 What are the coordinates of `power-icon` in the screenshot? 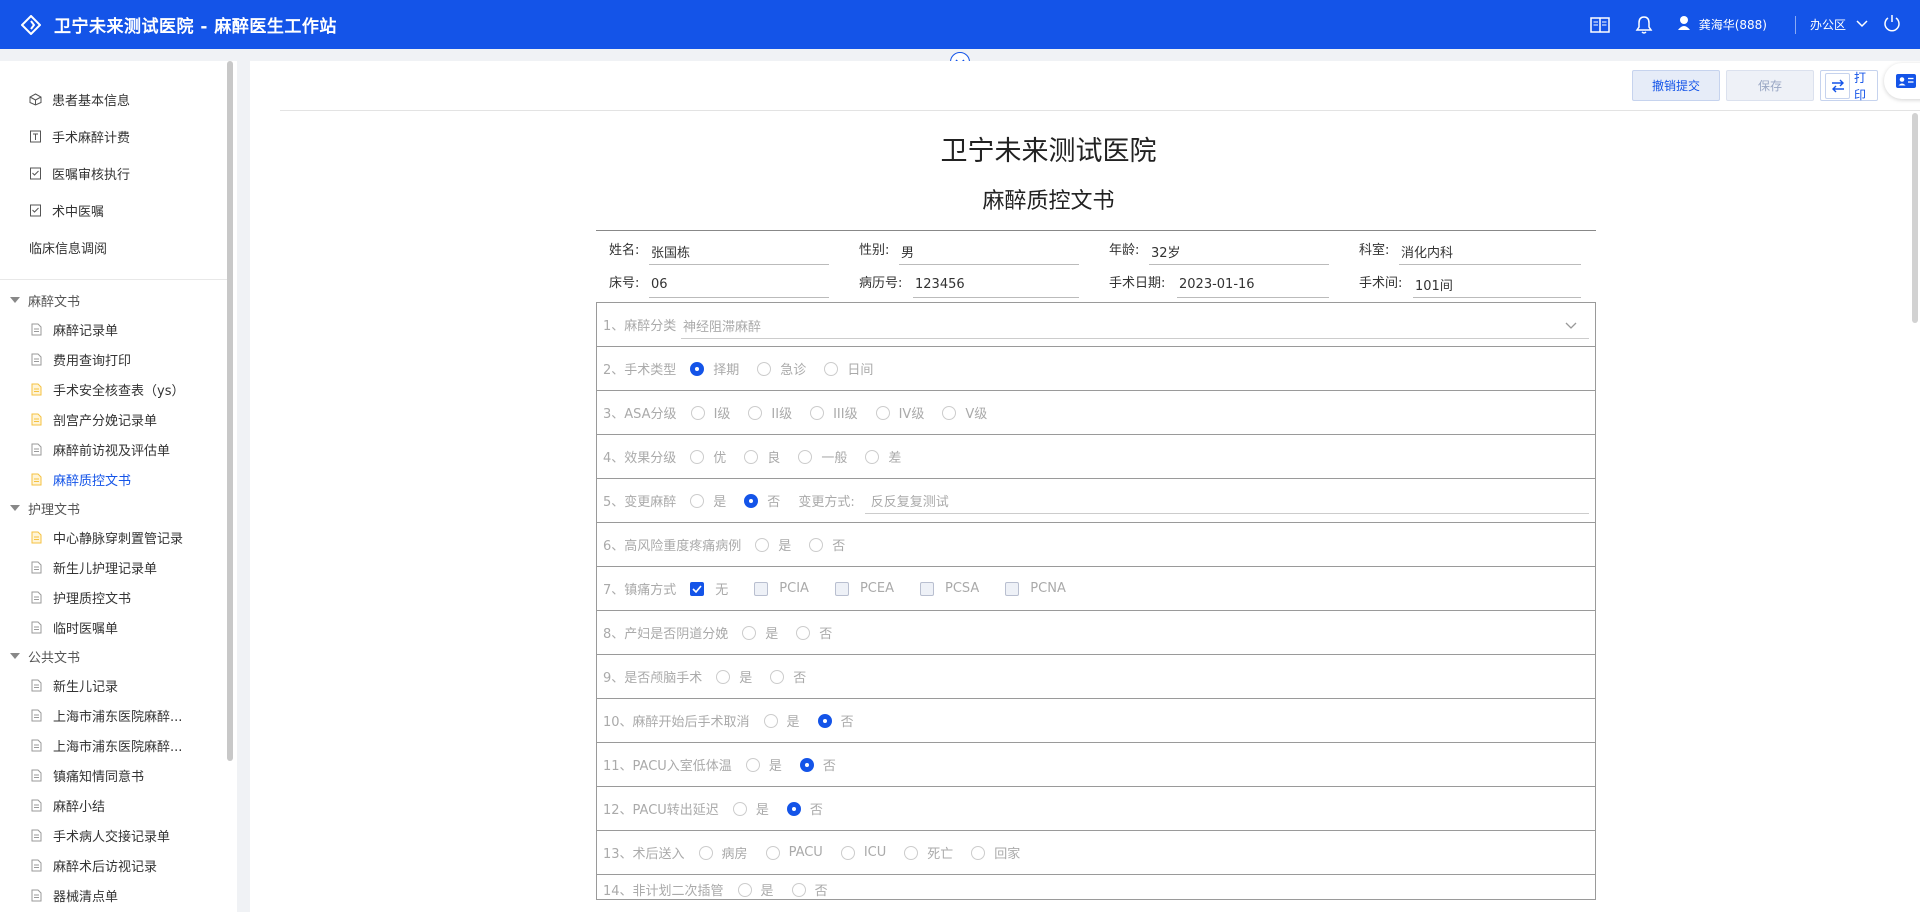 It's located at (1892, 25).